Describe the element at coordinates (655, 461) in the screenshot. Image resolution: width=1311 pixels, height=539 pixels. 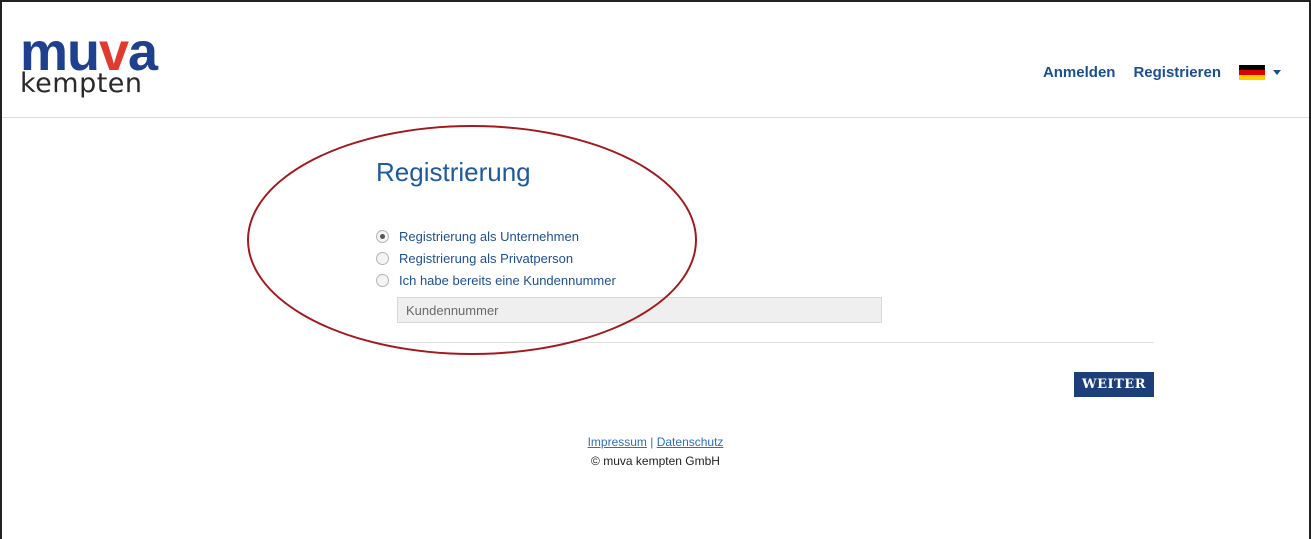
I see `copyright-text: © muva kempten GmbH` at that location.